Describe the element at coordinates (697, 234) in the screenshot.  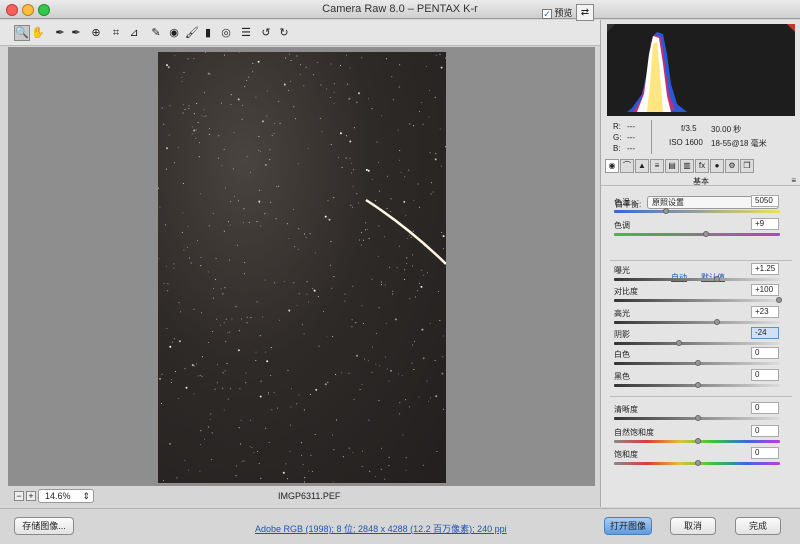
I see `tint-slider-track` at that location.